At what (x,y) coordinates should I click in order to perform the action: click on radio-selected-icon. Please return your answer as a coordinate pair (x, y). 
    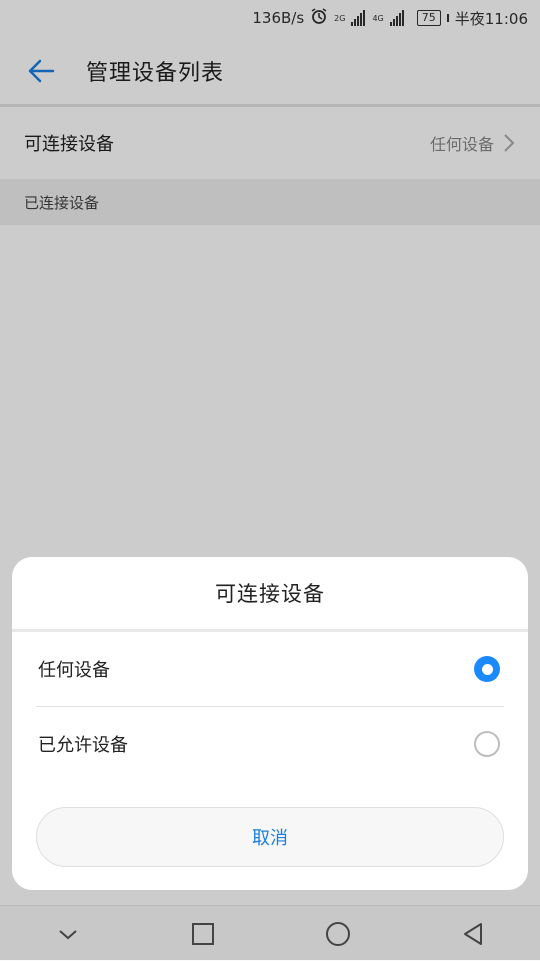
    Looking at the image, I should click on (487, 669).